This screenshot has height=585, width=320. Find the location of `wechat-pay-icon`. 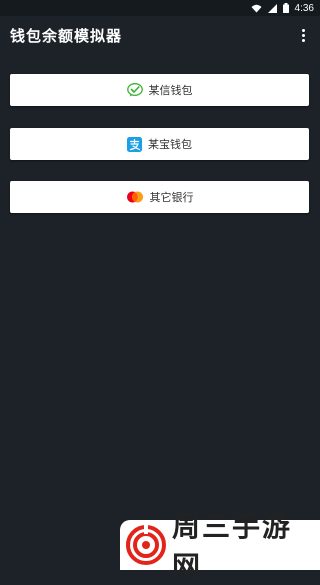

wechat-pay-icon is located at coordinates (134, 90).